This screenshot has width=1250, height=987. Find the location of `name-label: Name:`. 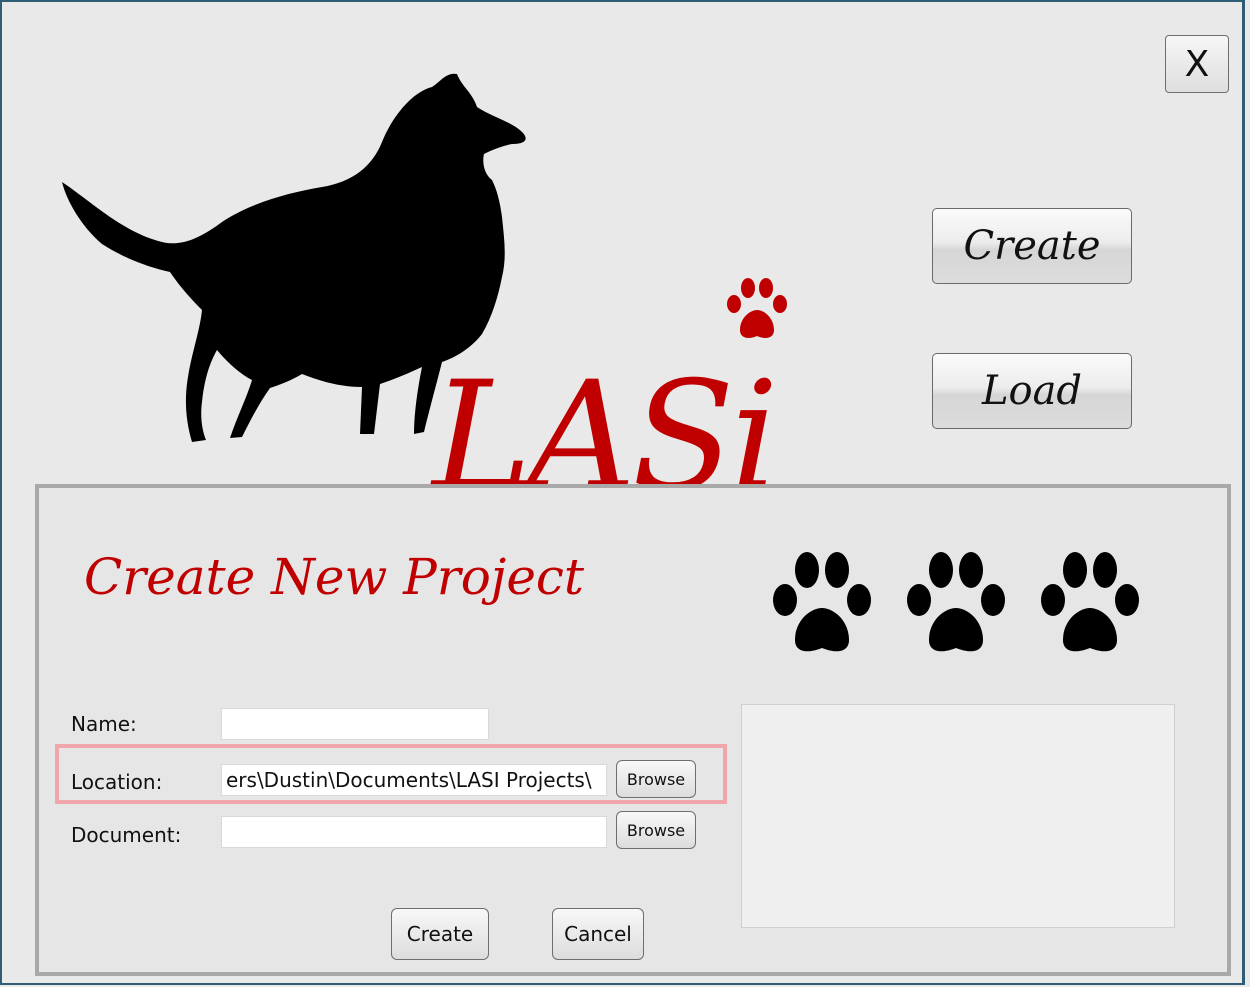

name-label: Name: is located at coordinates (104, 724).